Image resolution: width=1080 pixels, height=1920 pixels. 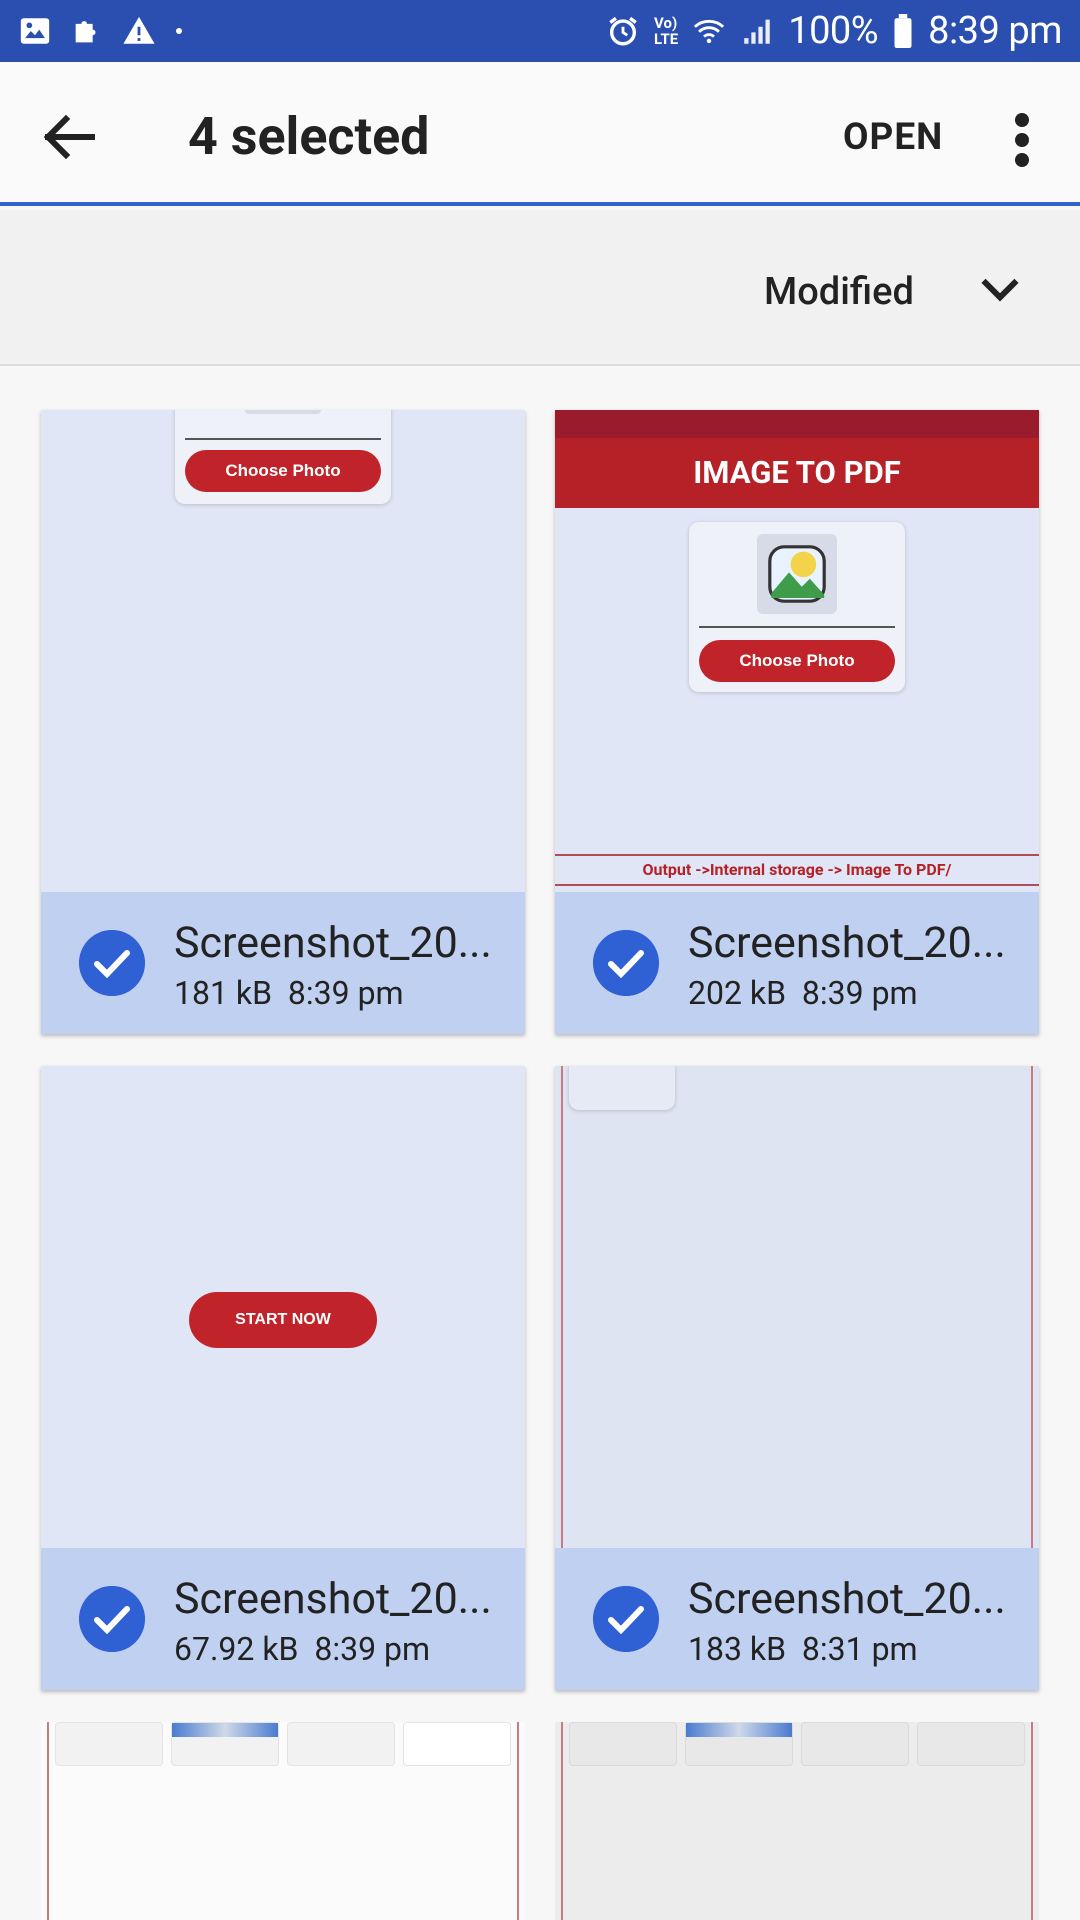 What do you see at coordinates (666, 39) in the screenshot?
I see `volte-bottom-label: LTE` at bounding box center [666, 39].